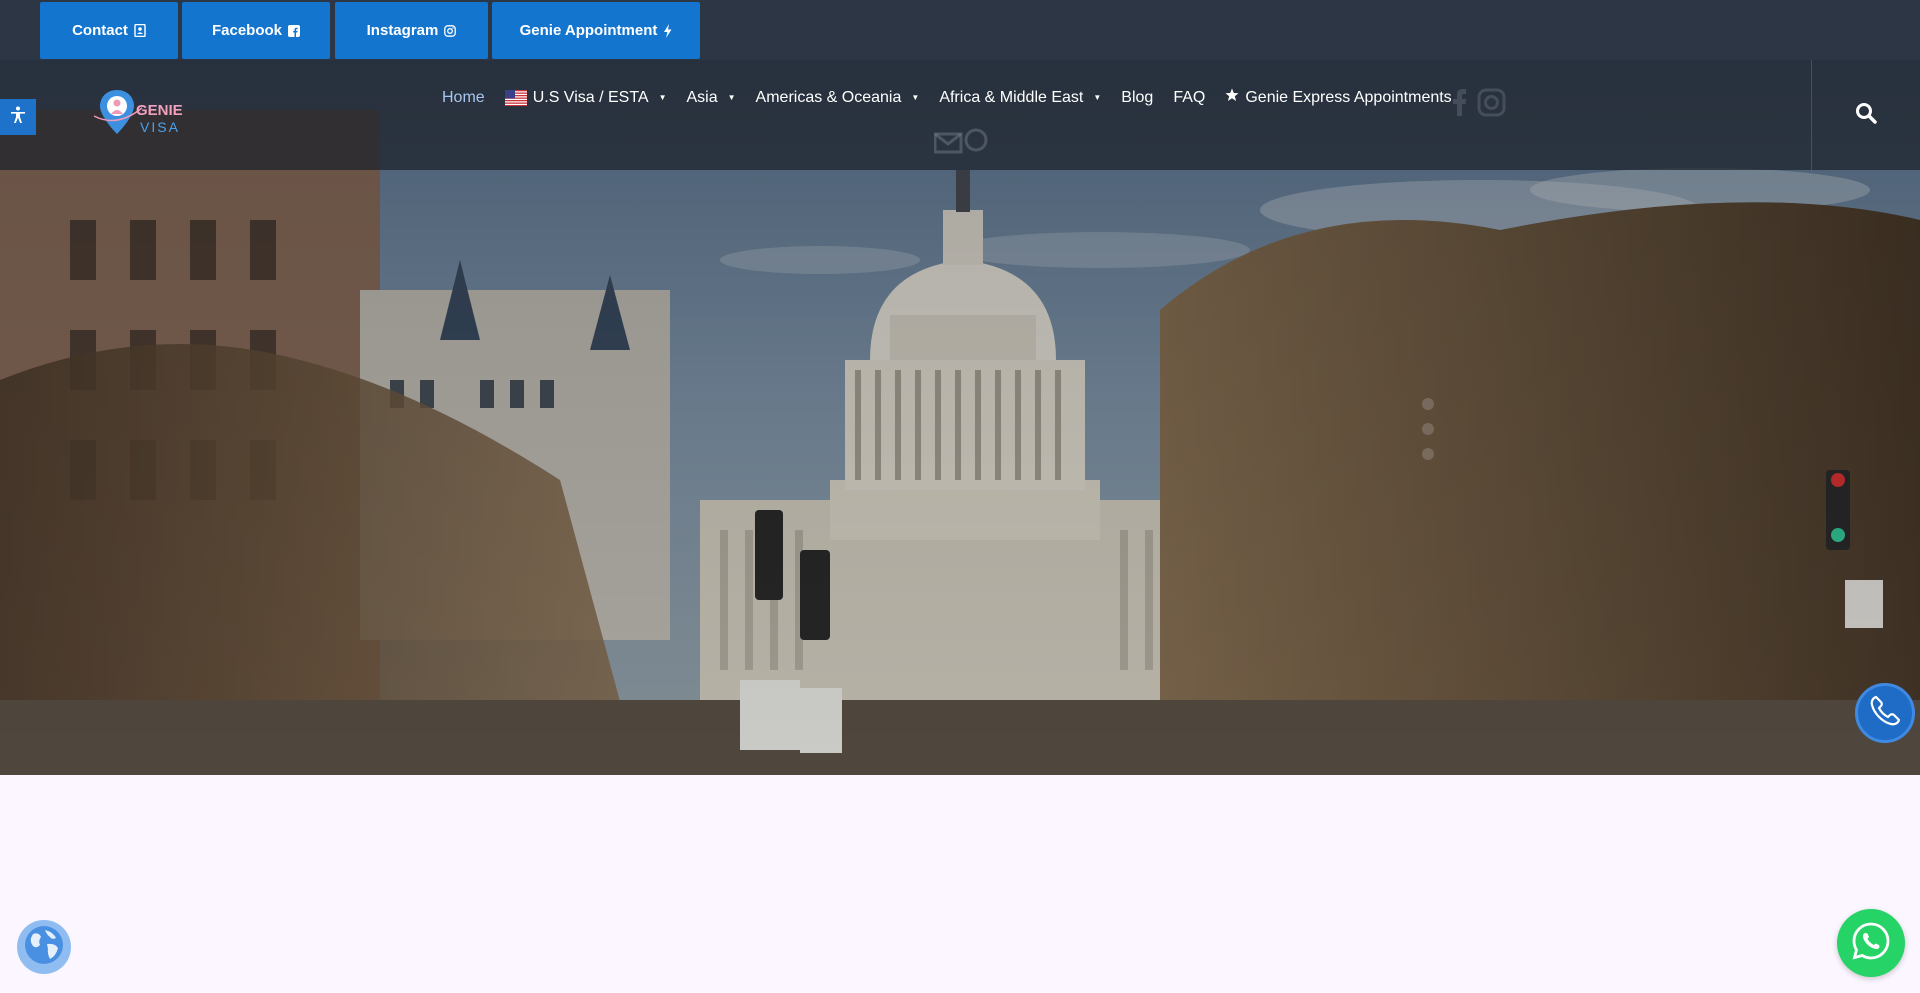  I want to click on contact-button: Contact, so click(109, 30).